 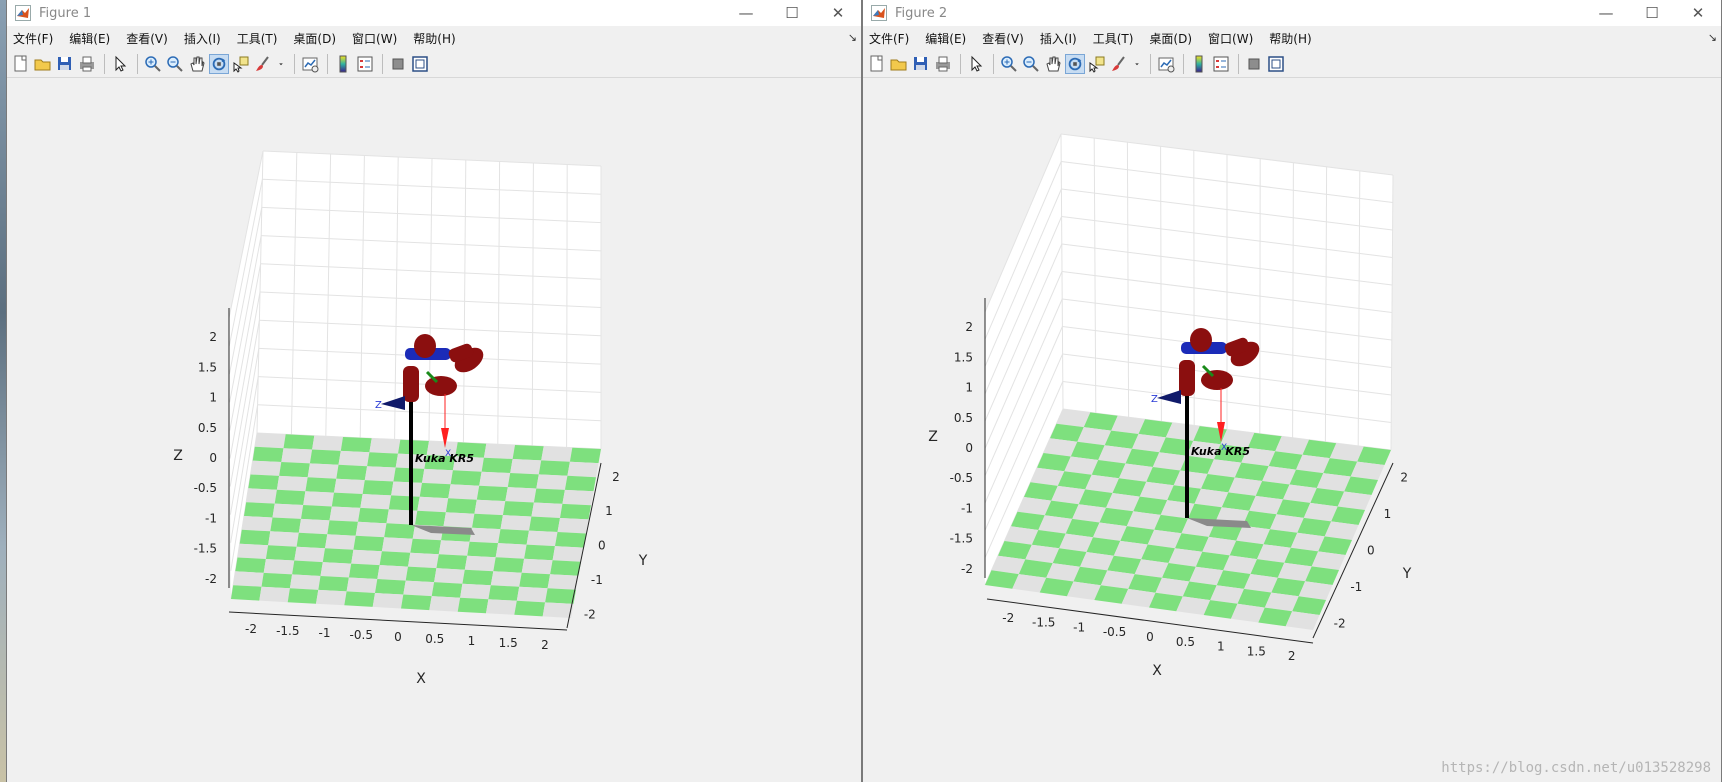 I want to click on title-bar: Figure 2 — ☐ ✕, so click(x=1292, y=13).